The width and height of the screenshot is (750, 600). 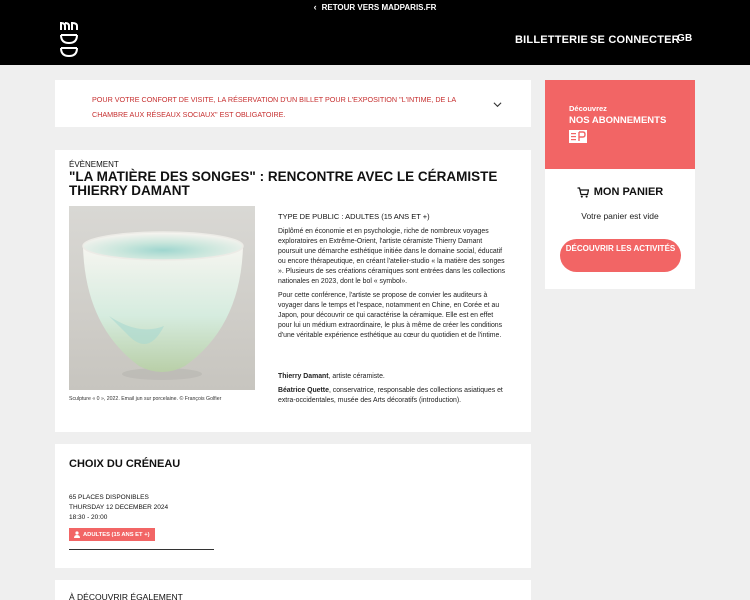 I want to click on nav-billetterie: BILLETTERIE, so click(x=551, y=40).